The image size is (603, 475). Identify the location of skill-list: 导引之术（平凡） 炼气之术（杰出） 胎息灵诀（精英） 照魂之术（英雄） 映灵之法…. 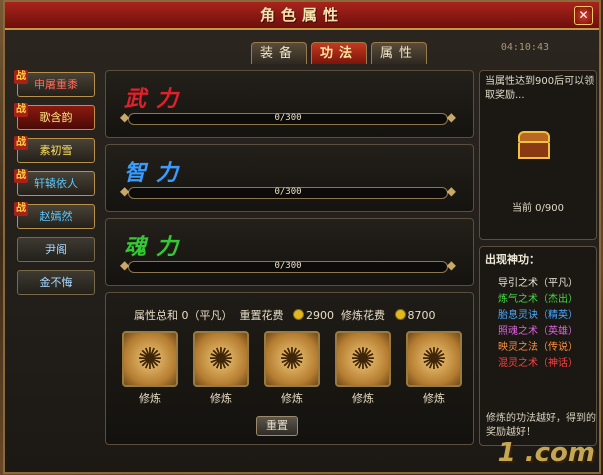
(538, 324).